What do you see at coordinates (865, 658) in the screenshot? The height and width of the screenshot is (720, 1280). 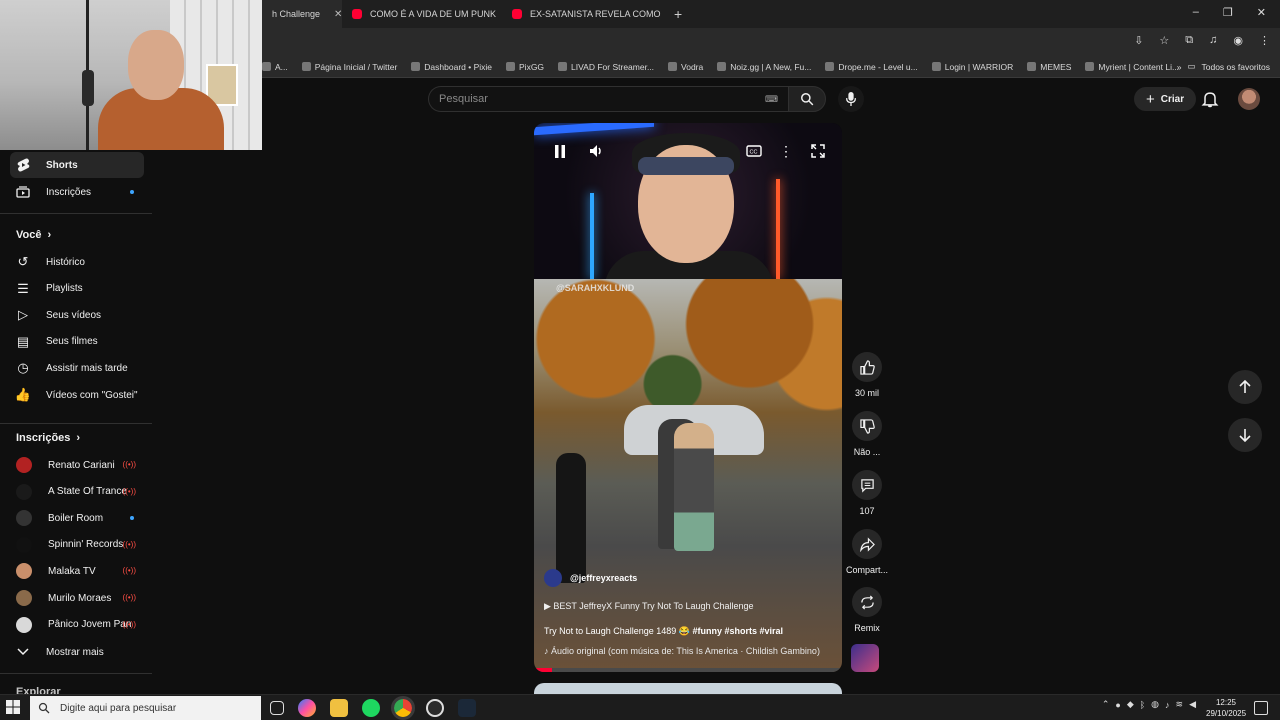 I see `audio-source-thumbnail` at bounding box center [865, 658].